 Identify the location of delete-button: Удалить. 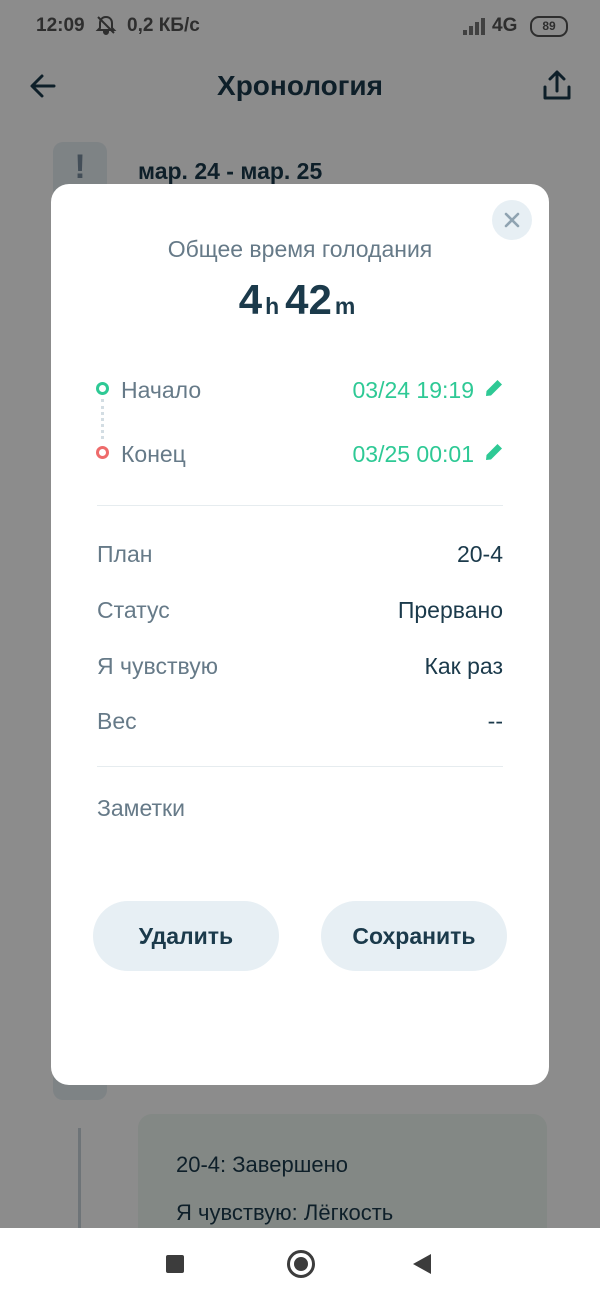
(186, 936).